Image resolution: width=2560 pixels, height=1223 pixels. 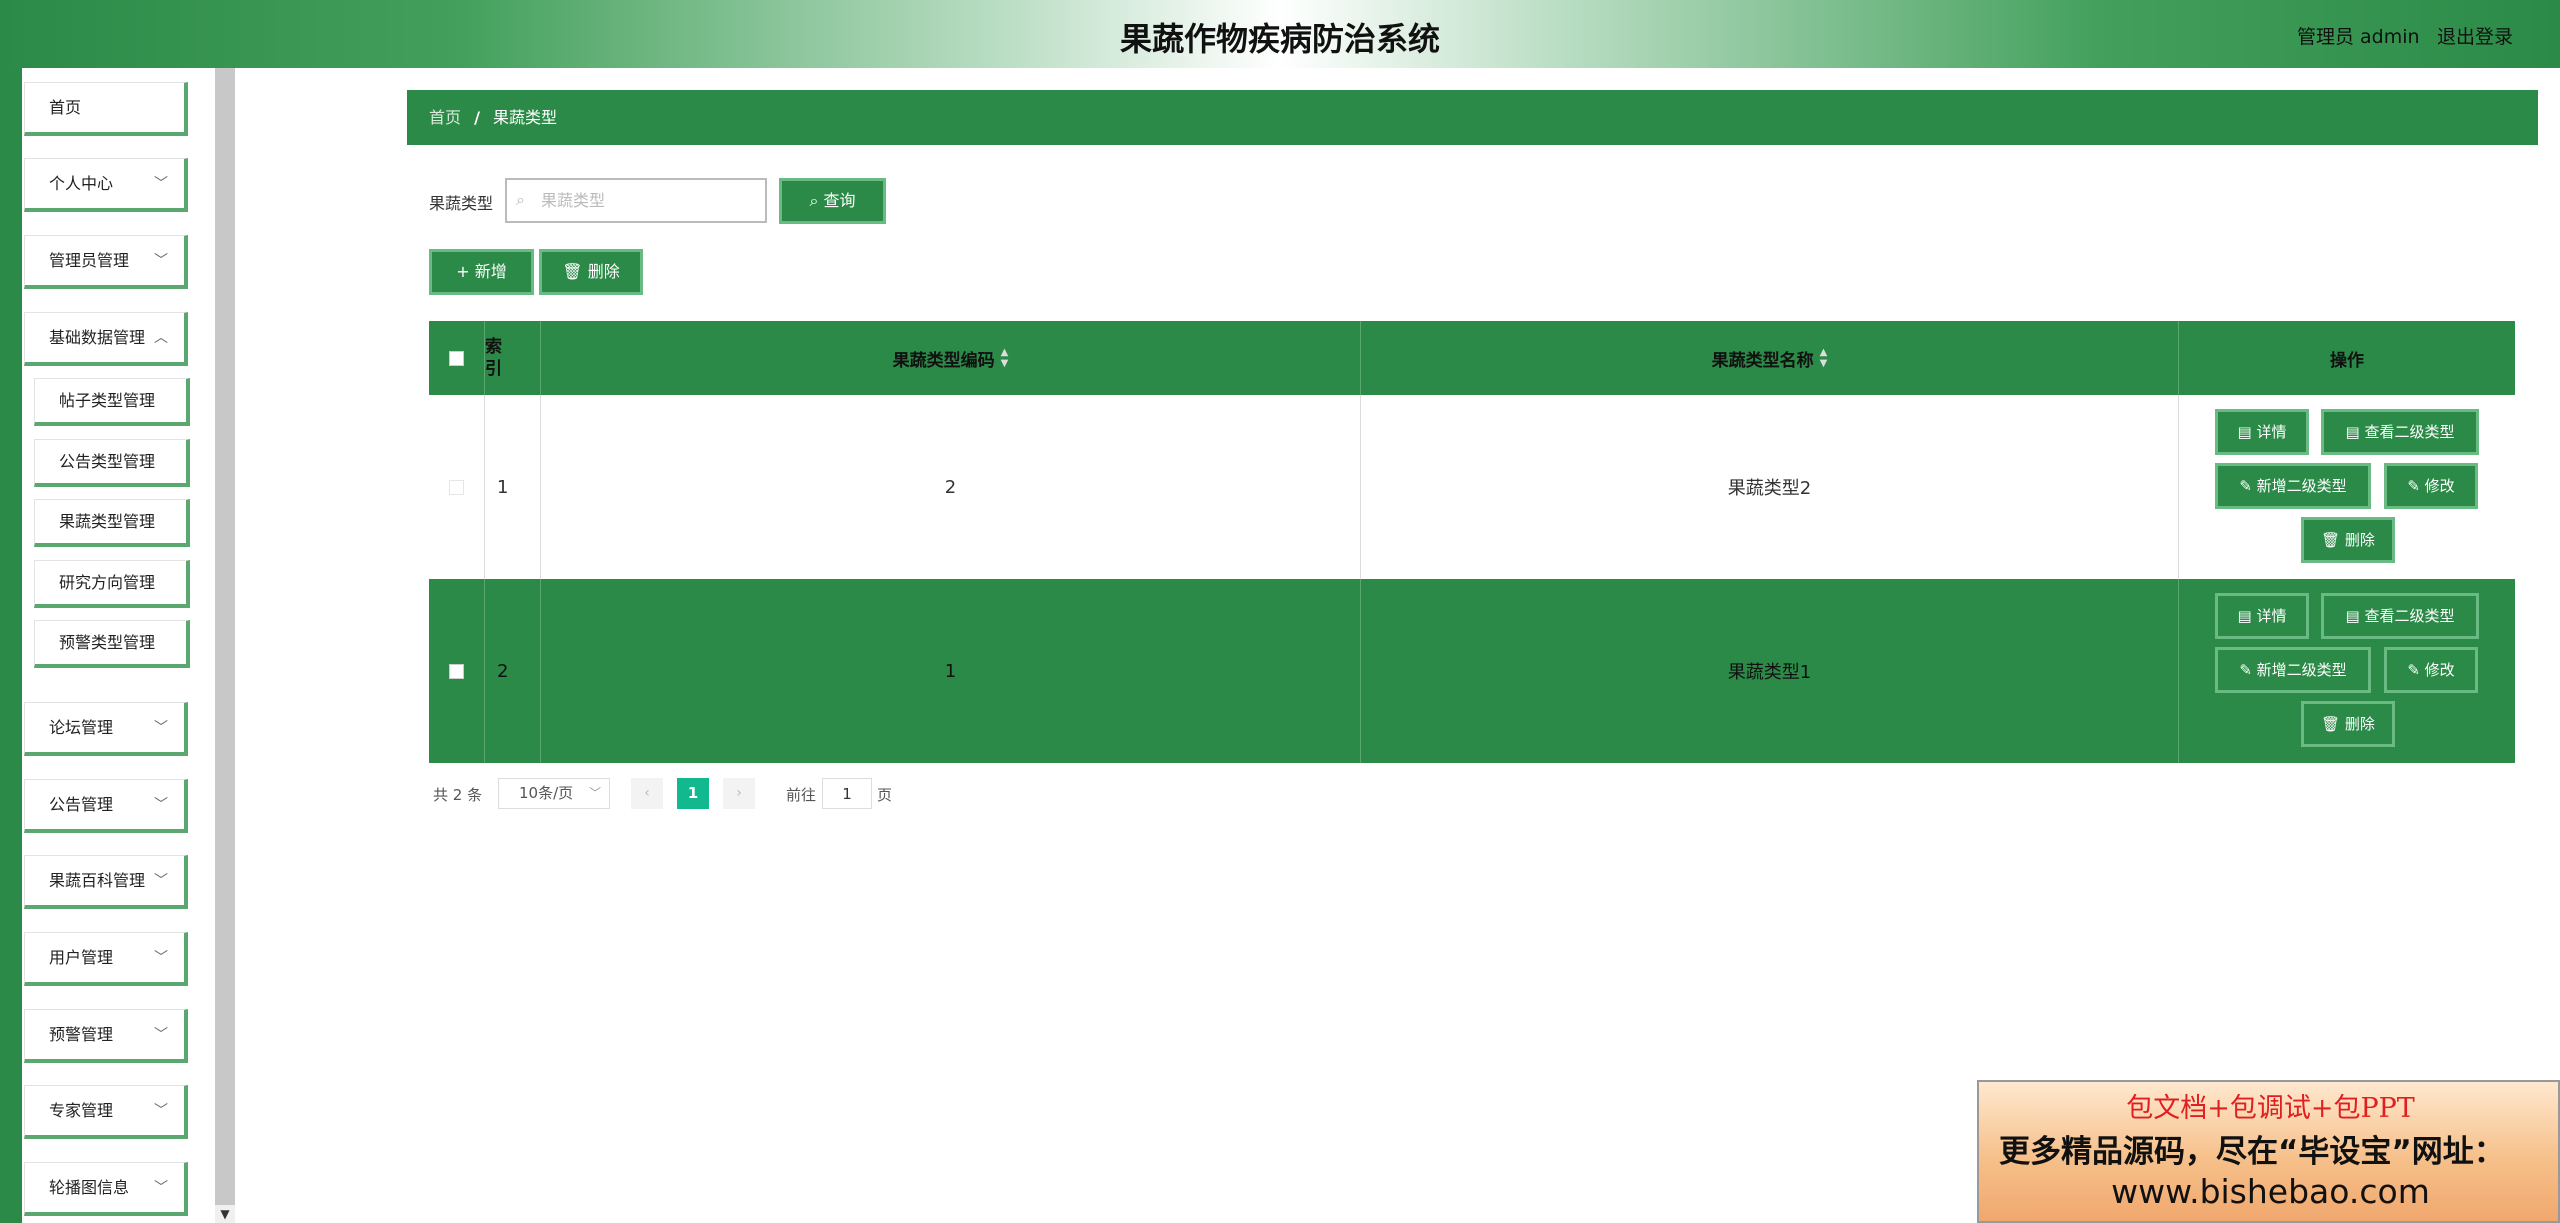 What do you see at coordinates (1770, 358) in the screenshot?
I see `name-header: 果蔬类型名称 ▲ ▼` at bounding box center [1770, 358].